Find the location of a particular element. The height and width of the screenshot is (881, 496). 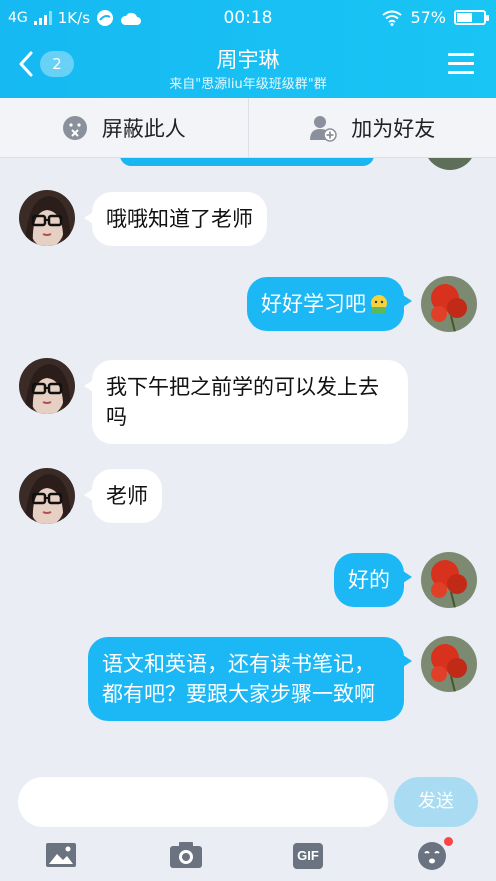

wifi-icon is located at coordinates (392, 18).